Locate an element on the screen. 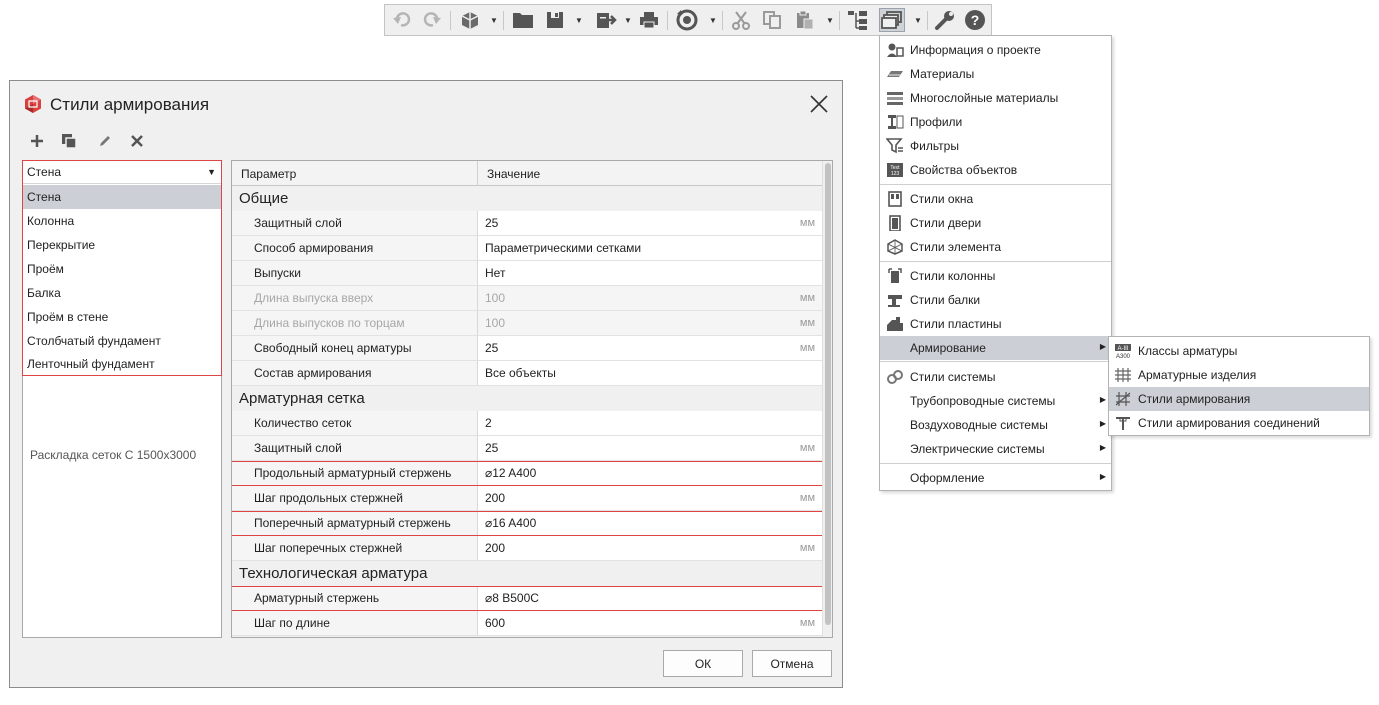 The width and height of the screenshot is (1379, 705). print-icon is located at coordinates (649, 20).